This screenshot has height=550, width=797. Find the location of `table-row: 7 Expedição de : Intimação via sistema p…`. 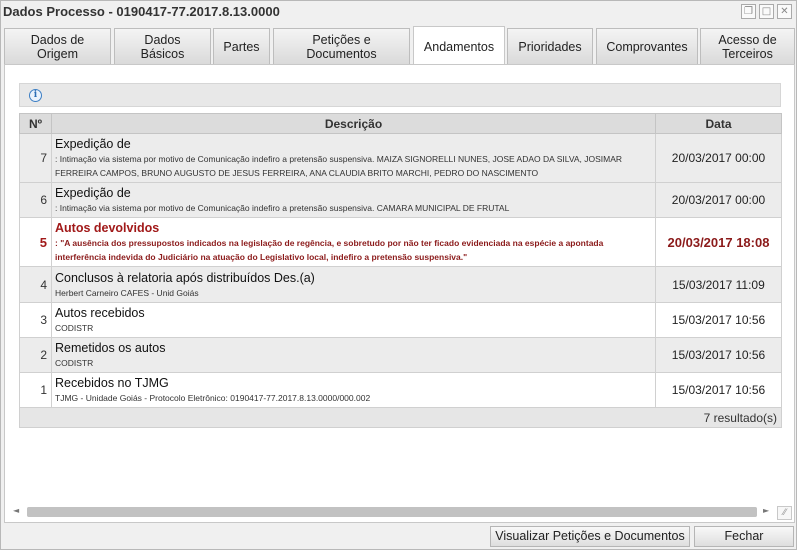

table-row: 7 Expedição de : Intimação via sistema p… is located at coordinates (400, 158).